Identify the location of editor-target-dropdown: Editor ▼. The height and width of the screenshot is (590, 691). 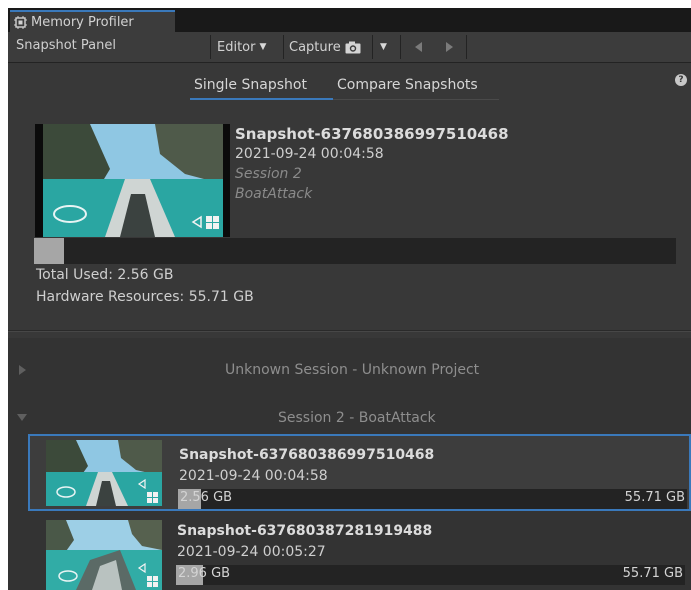
(241, 47).